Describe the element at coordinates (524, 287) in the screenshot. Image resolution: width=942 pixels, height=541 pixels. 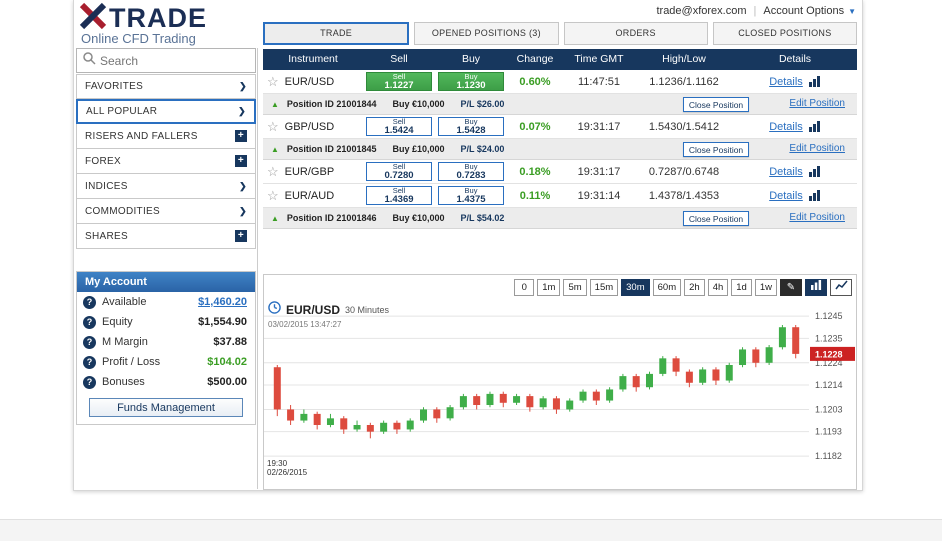
I see `timeframe-0: 0` at that location.